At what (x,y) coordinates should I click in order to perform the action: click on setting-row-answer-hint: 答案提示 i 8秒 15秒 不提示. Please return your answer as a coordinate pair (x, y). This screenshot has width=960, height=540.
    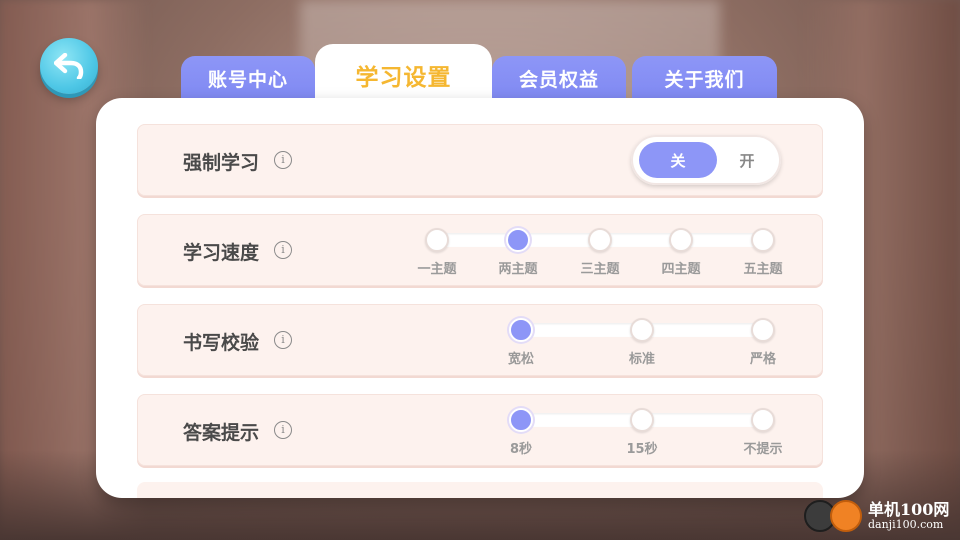
    Looking at the image, I should click on (480, 430).